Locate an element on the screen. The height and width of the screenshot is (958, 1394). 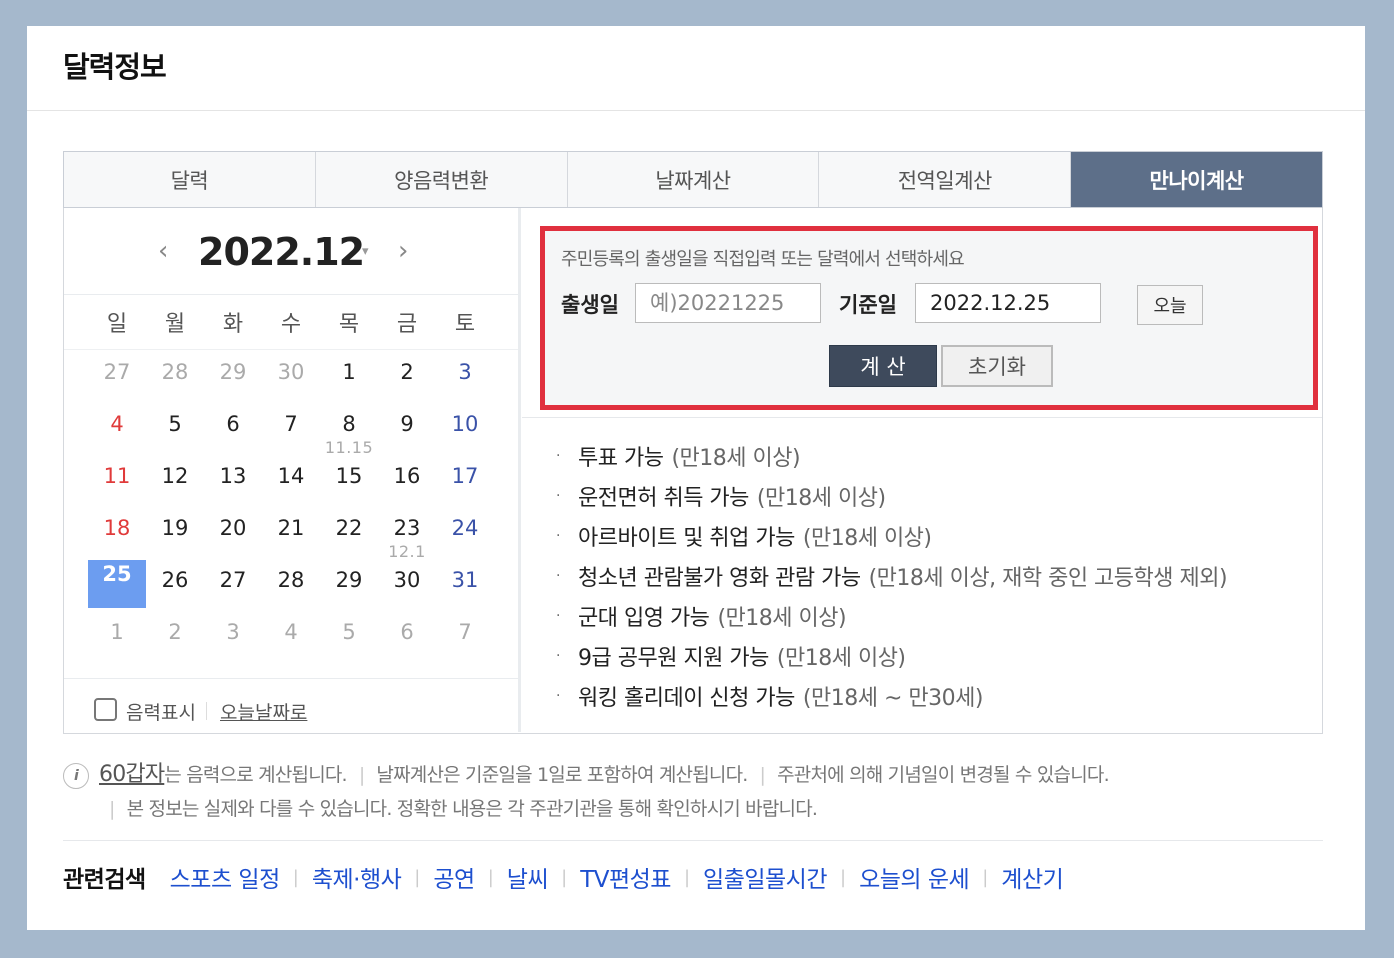
calendar-day: 21 is located at coordinates (291, 534).